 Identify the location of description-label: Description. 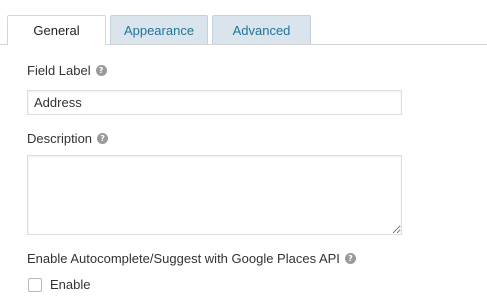
(60, 138).